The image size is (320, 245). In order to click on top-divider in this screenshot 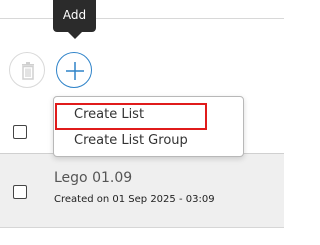, I will do `click(142, 18)`.